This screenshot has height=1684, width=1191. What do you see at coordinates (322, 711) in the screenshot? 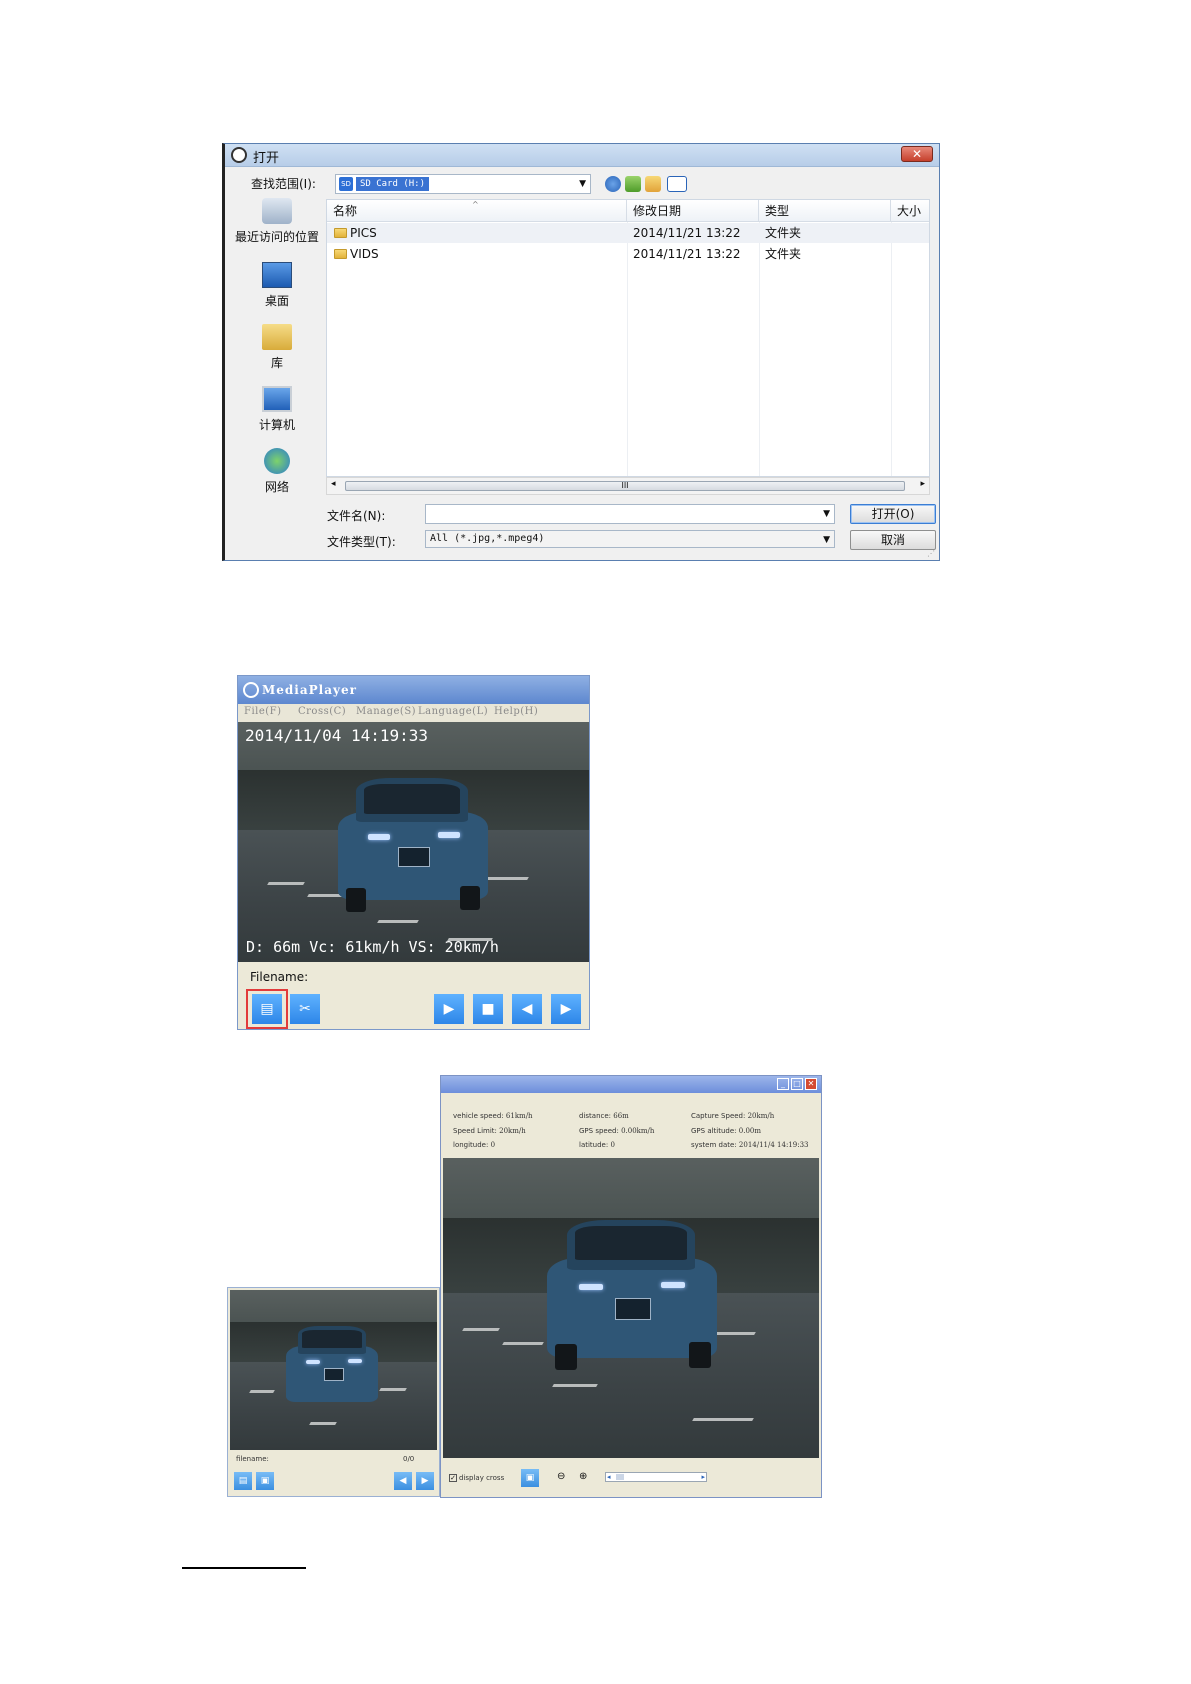
I see `menu-cross: Cross(C)` at bounding box center [322, 711].